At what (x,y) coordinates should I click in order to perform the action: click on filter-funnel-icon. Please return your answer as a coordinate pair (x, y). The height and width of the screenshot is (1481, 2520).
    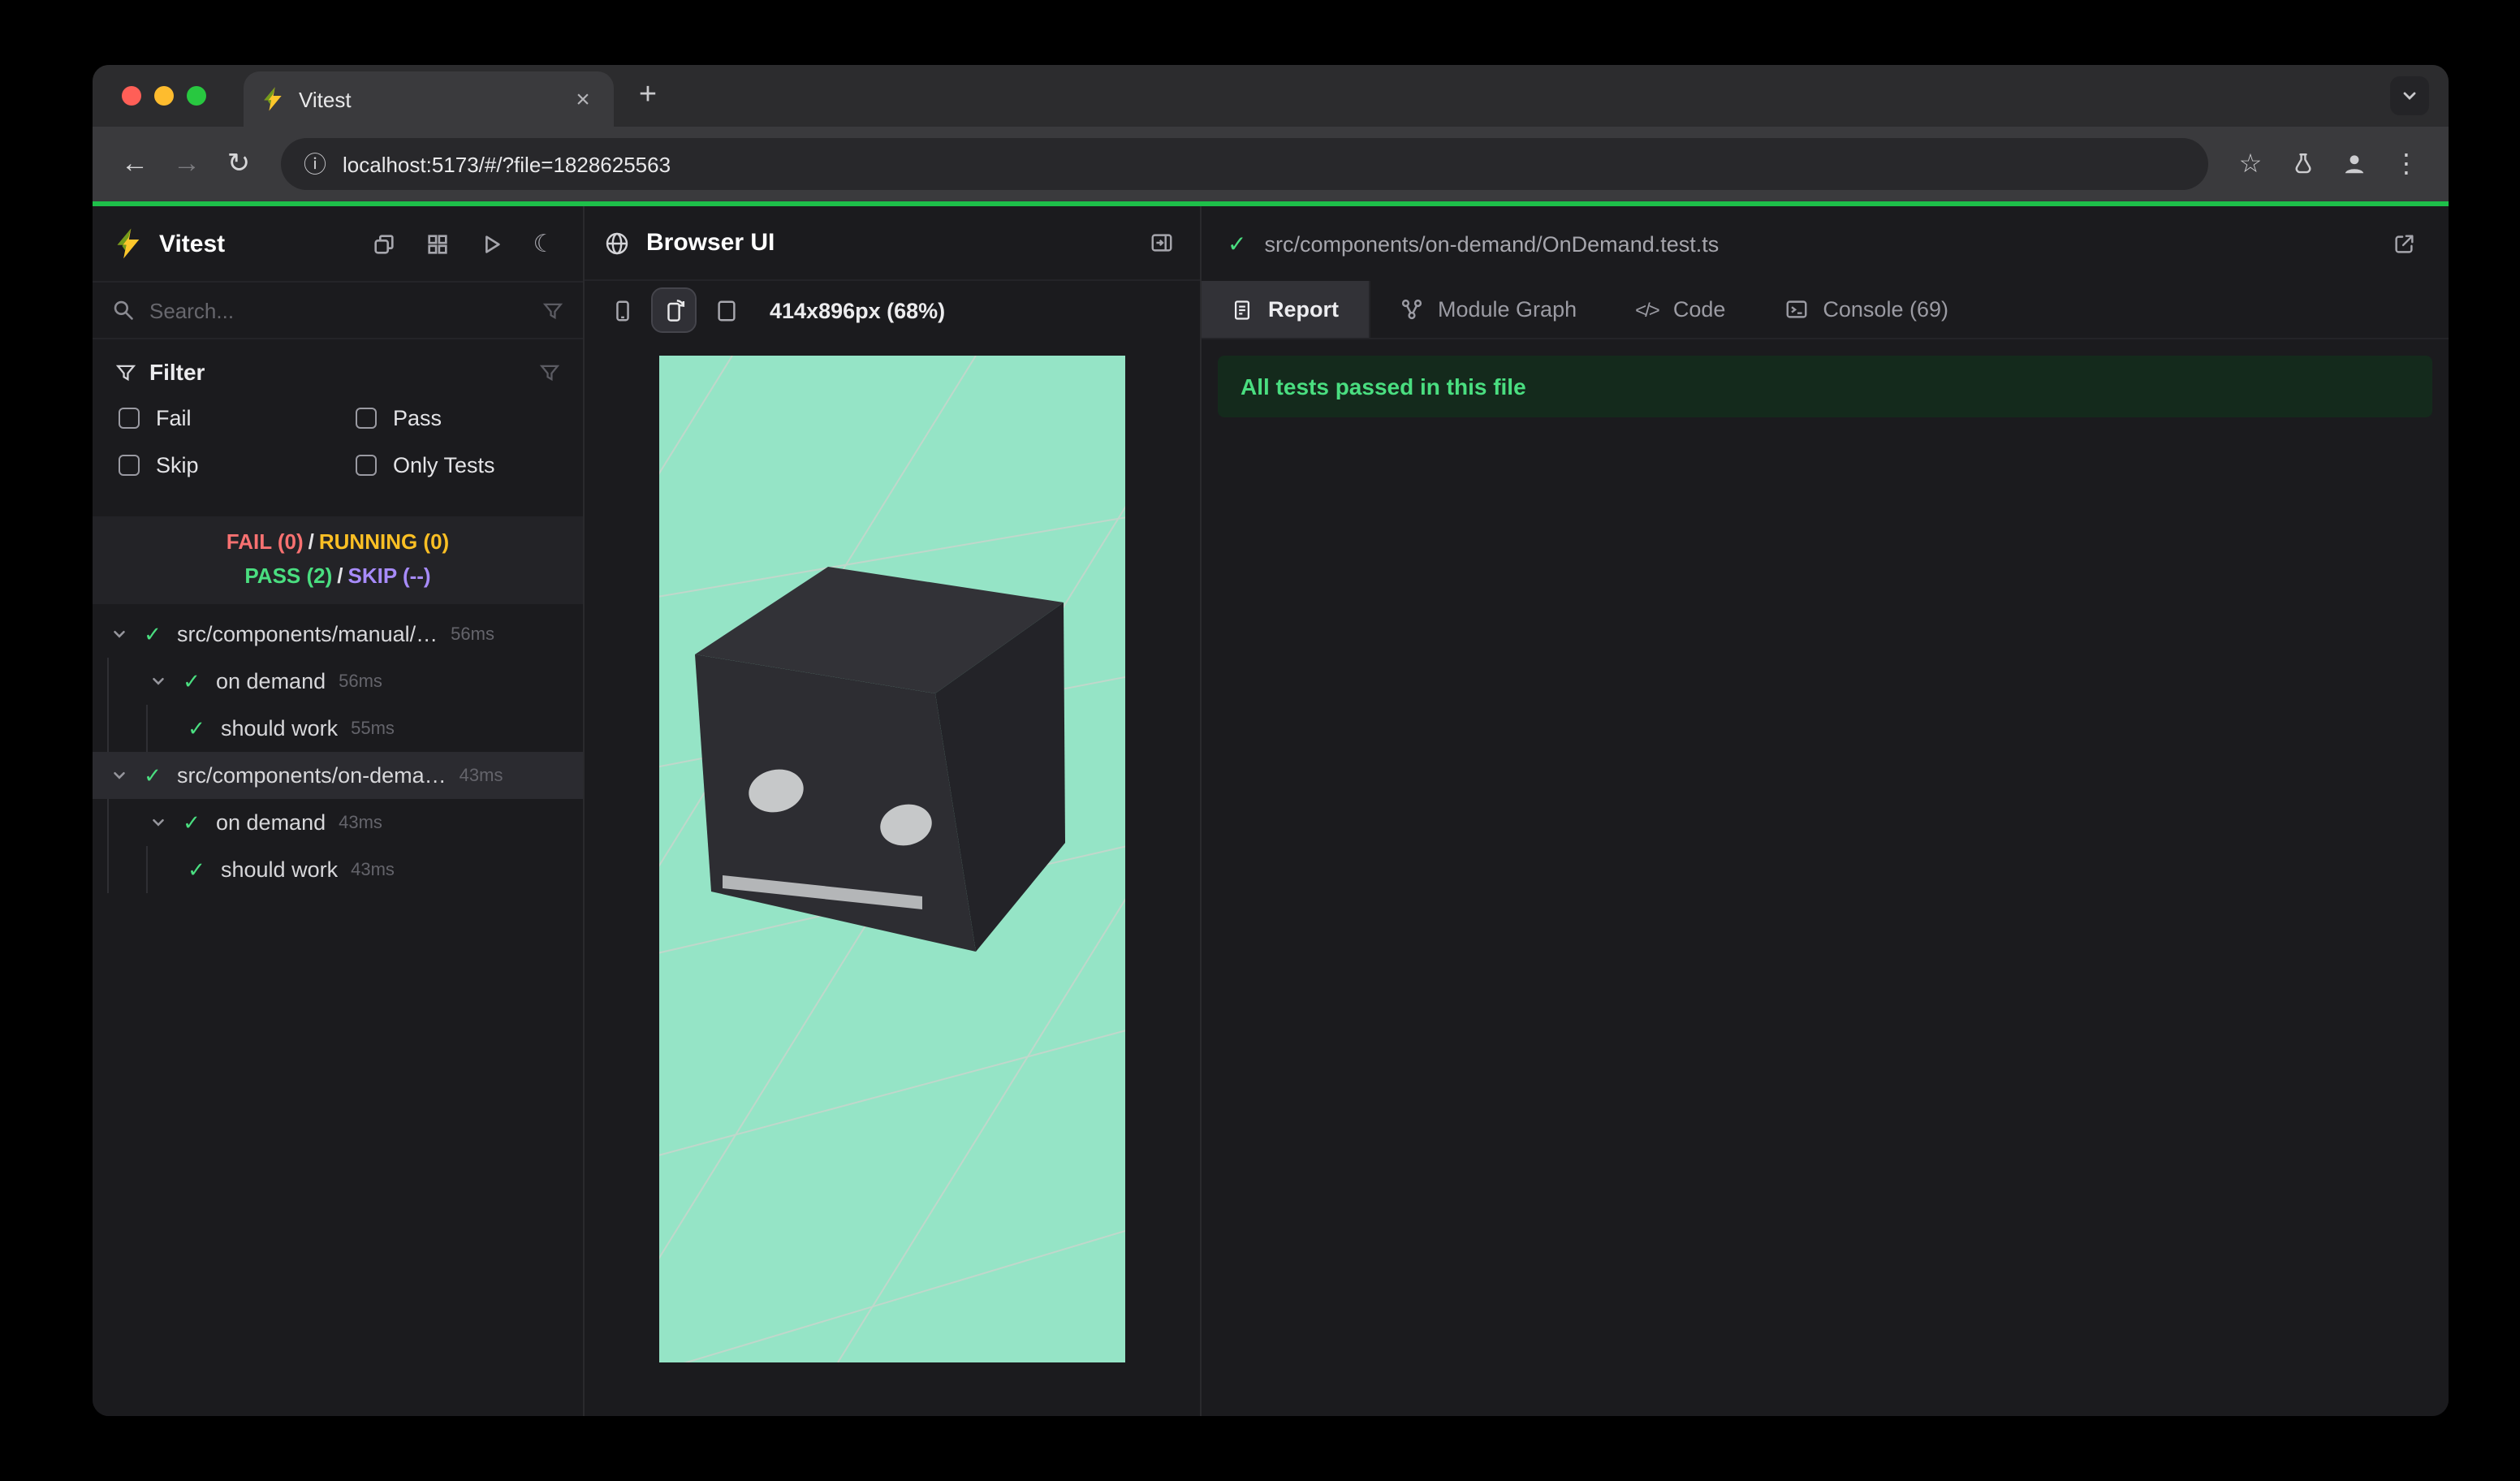
    Looking at the image, I should click on (552, 310).